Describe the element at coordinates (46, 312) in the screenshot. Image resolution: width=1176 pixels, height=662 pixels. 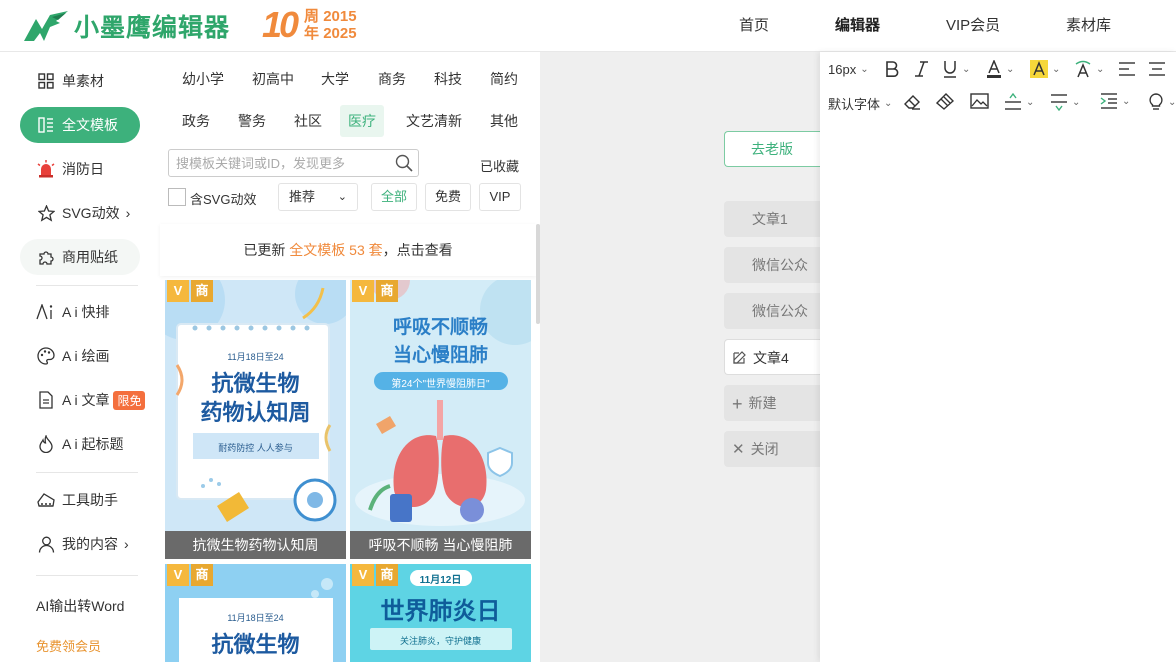
I see `ai-sparkle-icon` at that location.